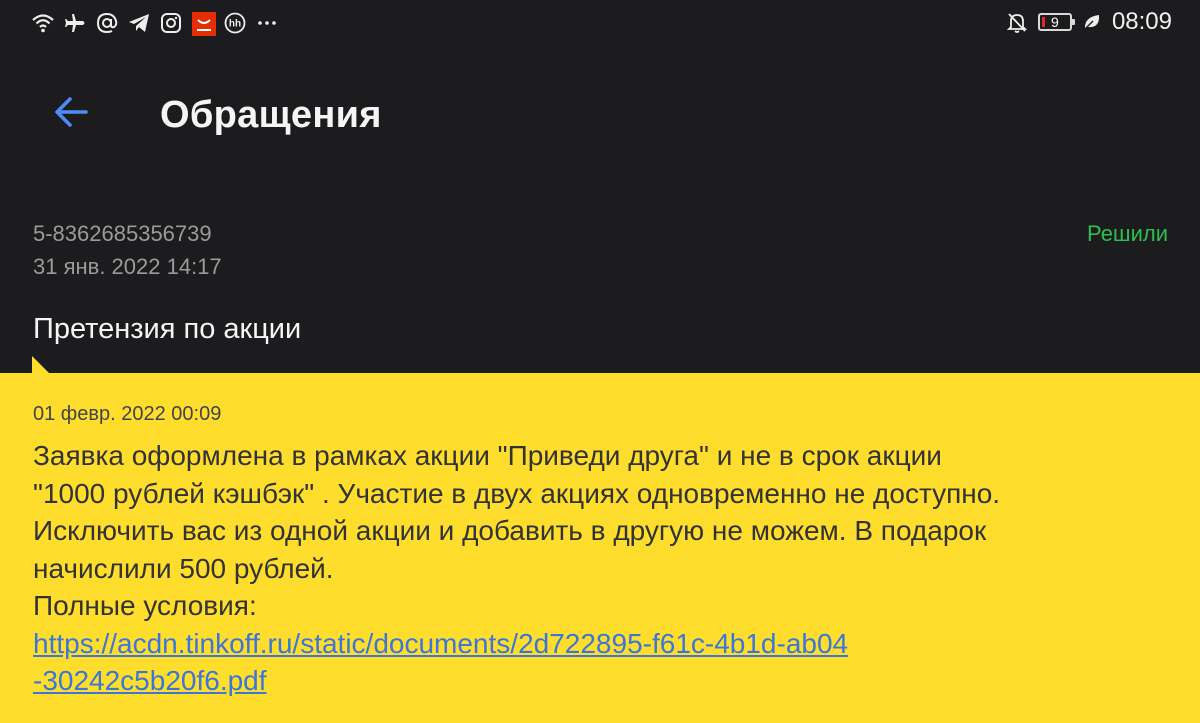 This screenshot has width=1200, height=723. I want to click on wifi-icon, so click(43, 23).